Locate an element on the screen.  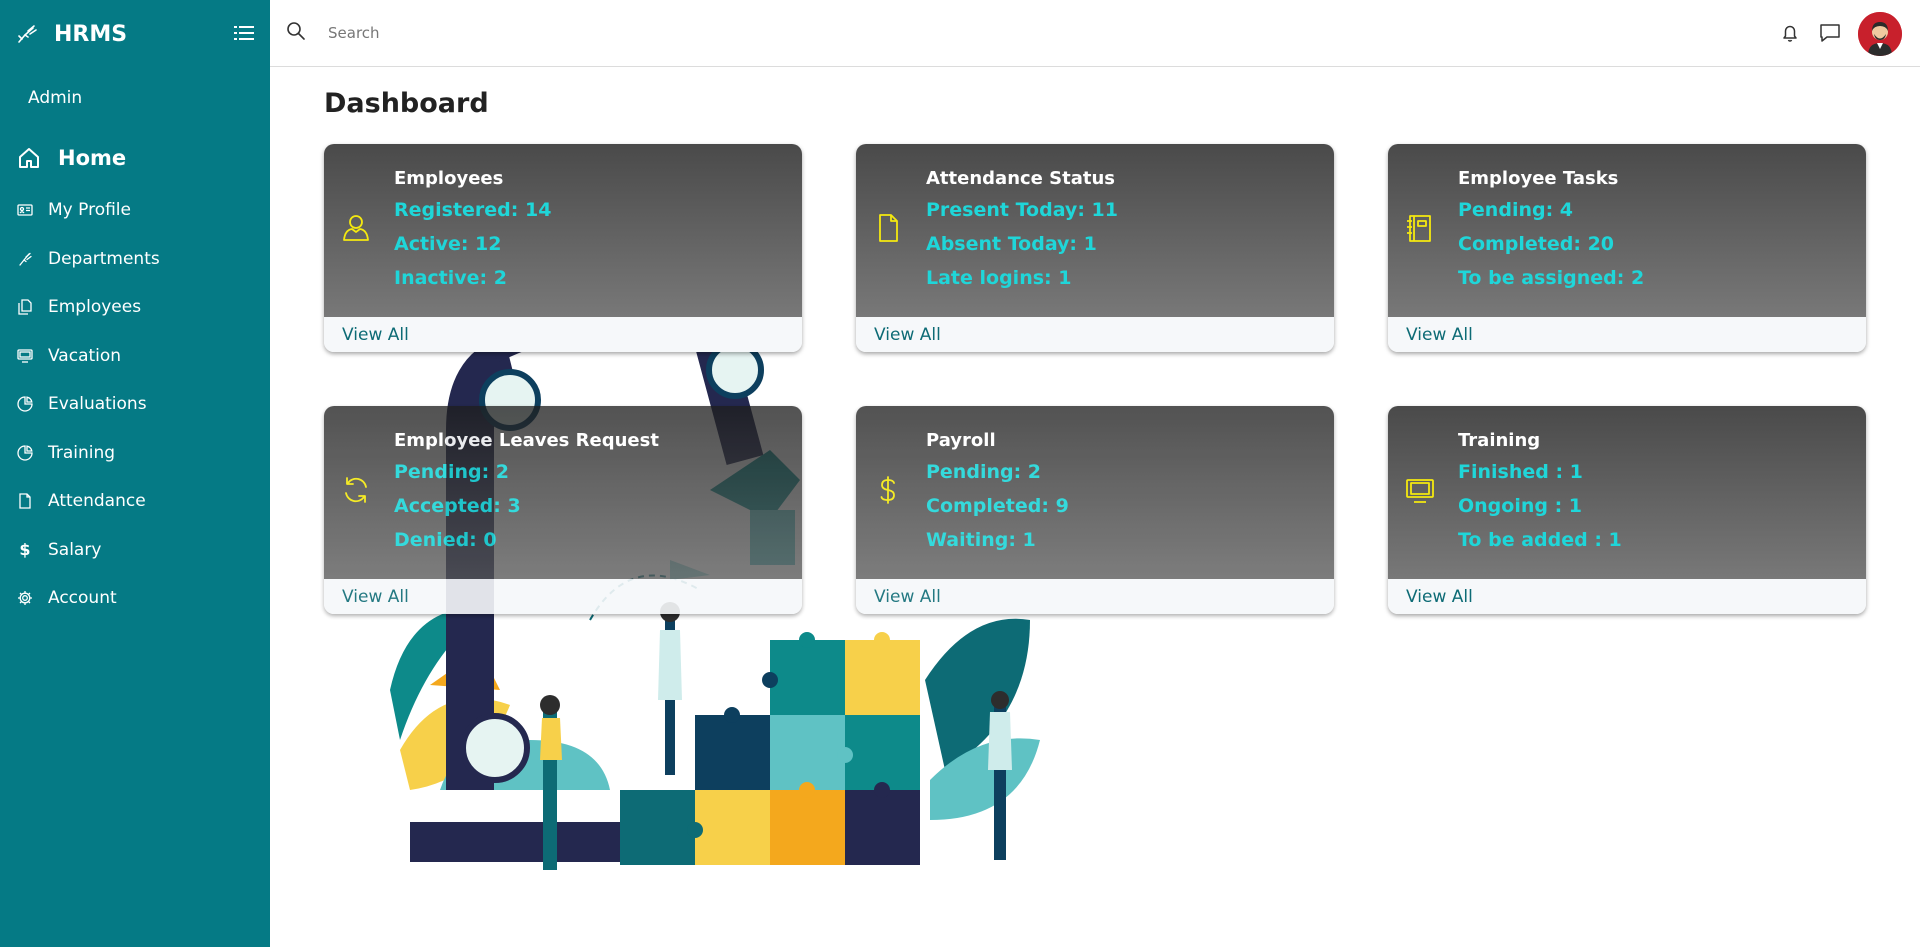
sidebar-item-label: Employees is located at coordinates (95, 307).